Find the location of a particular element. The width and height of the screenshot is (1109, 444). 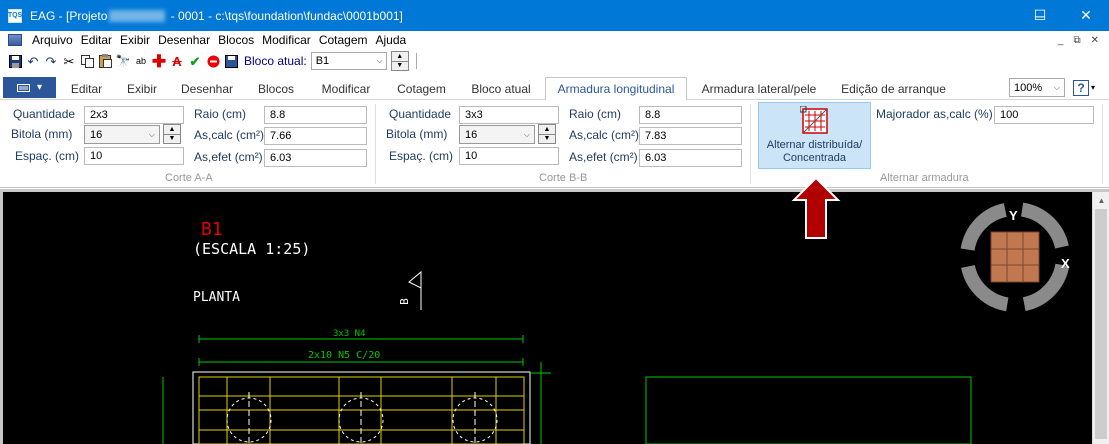

a-asefet-label: As,efet (cm²) is located at coordinates (228, 157).